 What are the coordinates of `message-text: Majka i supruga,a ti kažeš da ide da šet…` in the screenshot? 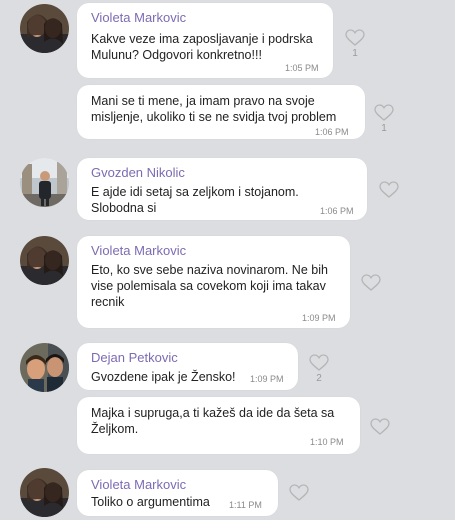 It's located at (213, 421).